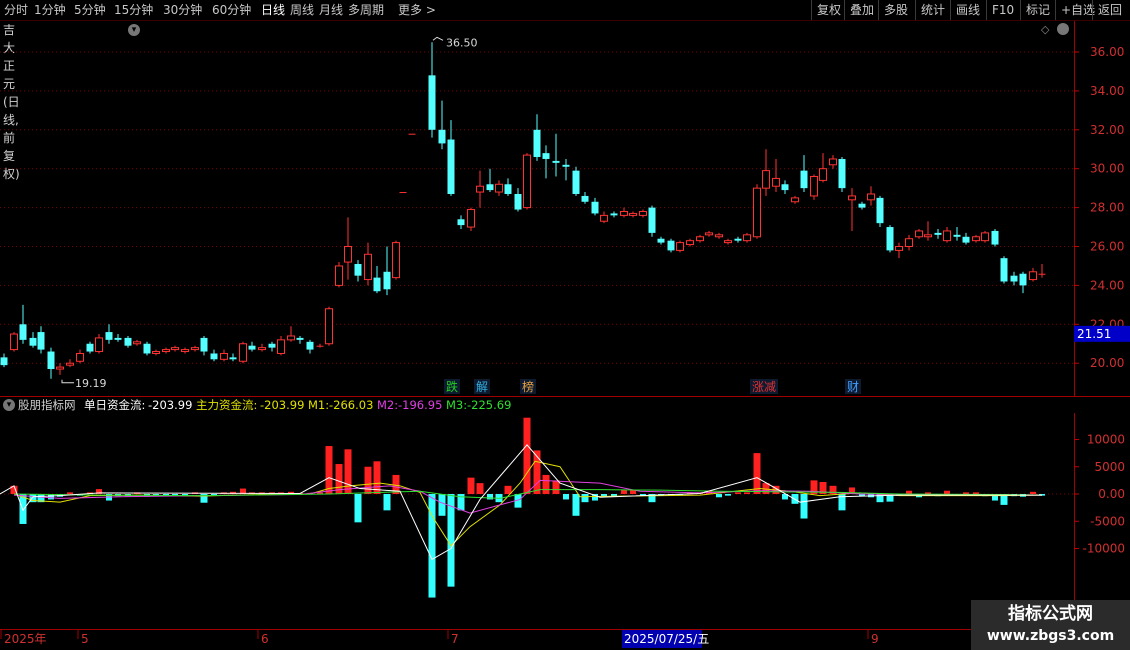 The width and height of the screenshot is (1130, 650). What do you see at coordinates (1111, 494) in the screenshot?
I see `indicator-axis-label: 0.00` at bounding box center [1111, 494].